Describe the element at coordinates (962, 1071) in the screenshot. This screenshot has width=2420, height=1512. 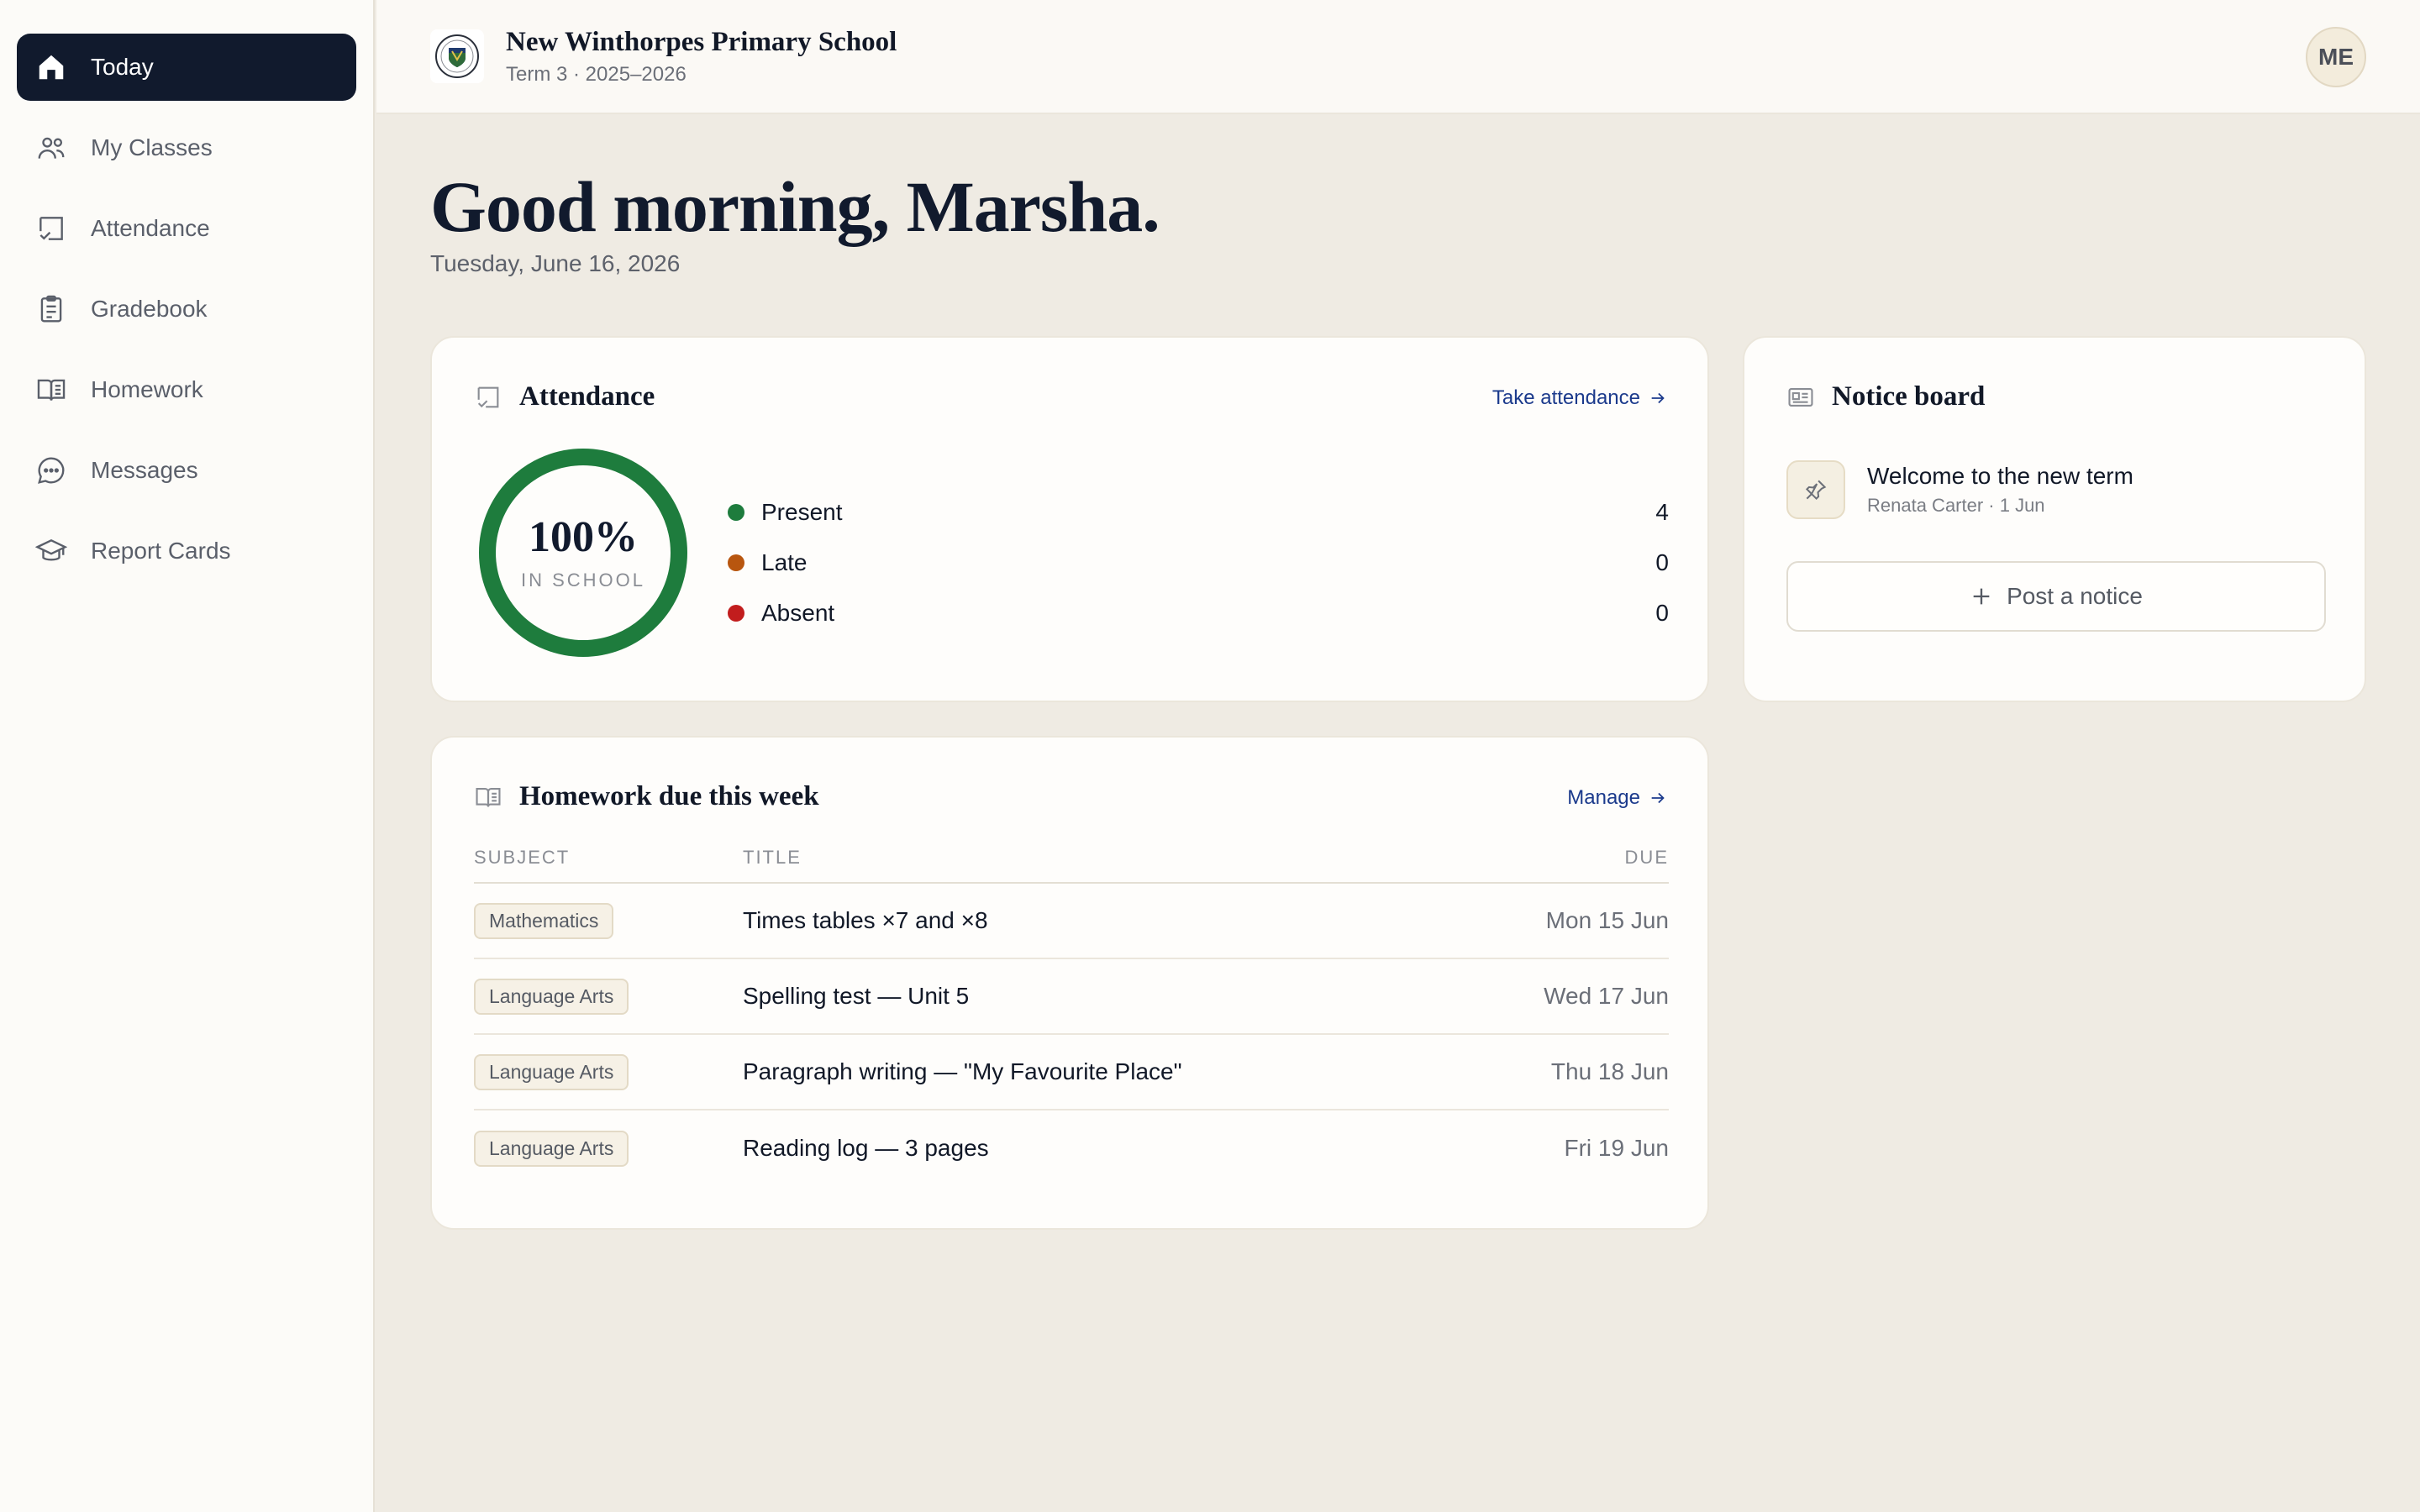
I see `homework-title: Paragraph writing — "My Favourite Place"` at that location.